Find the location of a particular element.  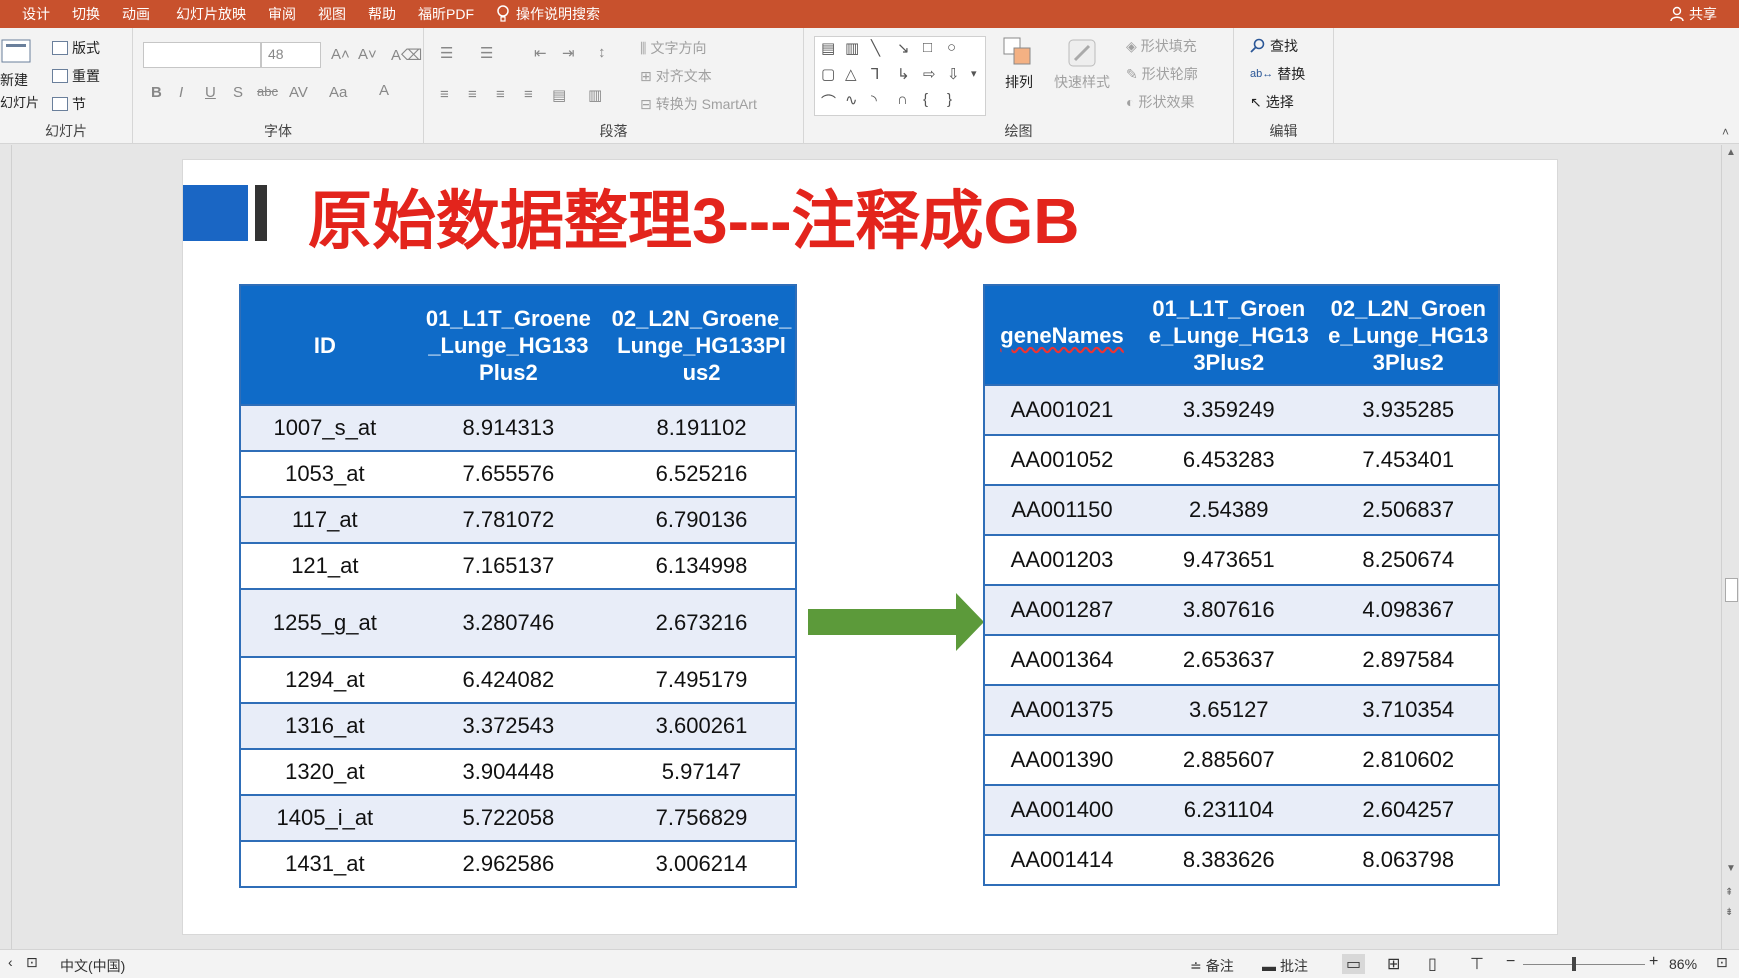

notes-button: ≐ 备注 is located at coordinates (1212, 966).